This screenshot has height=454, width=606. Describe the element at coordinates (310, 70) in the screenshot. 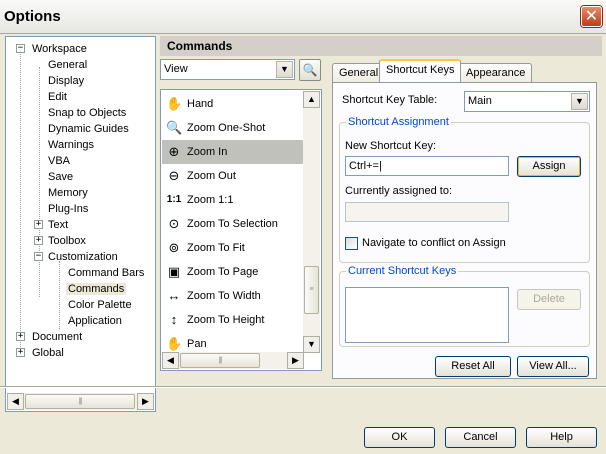

I see `find-icon: 🔍` at that location.